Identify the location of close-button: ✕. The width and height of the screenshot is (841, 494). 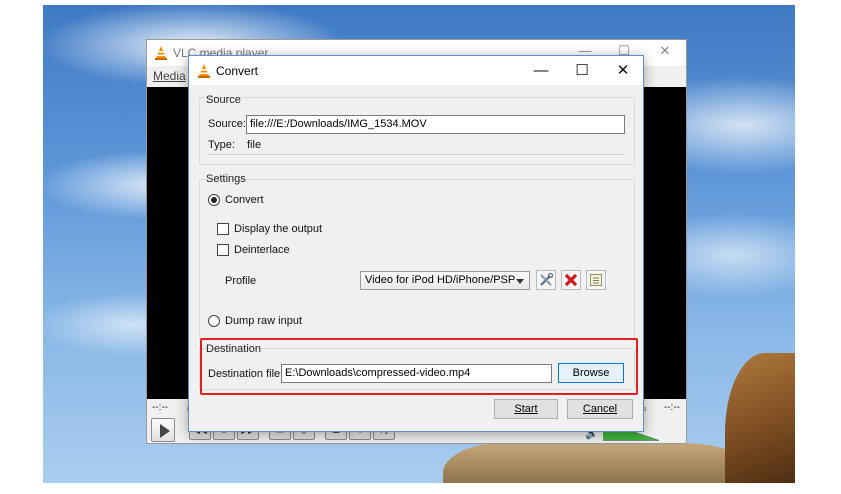
(623, 71).